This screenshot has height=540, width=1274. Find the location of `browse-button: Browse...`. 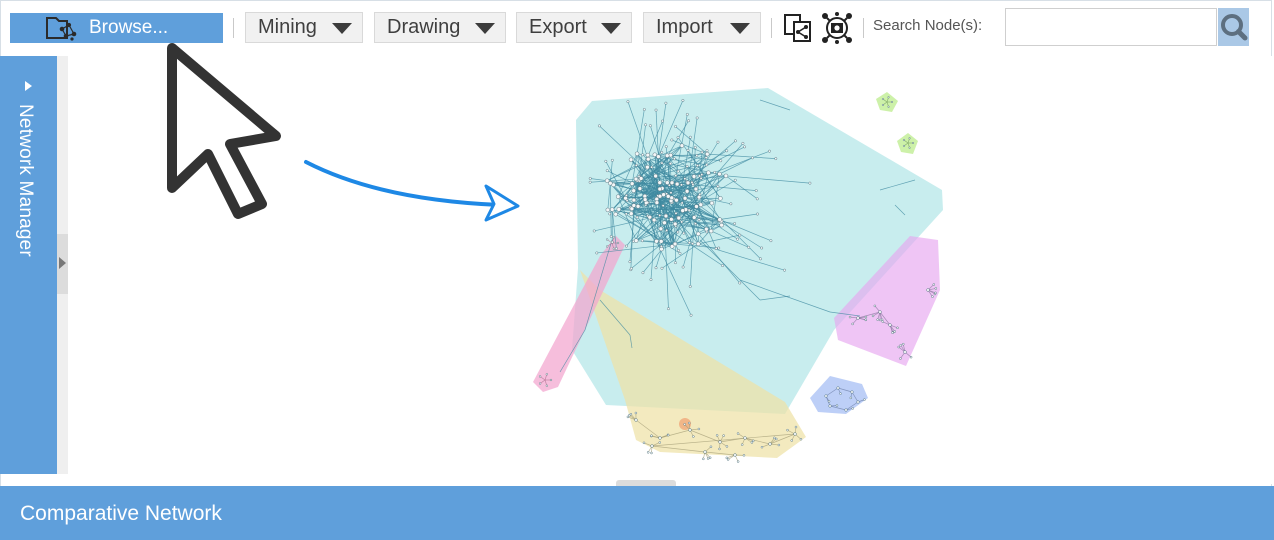

browse-button: Browse... is located at coordinates (116, 28).